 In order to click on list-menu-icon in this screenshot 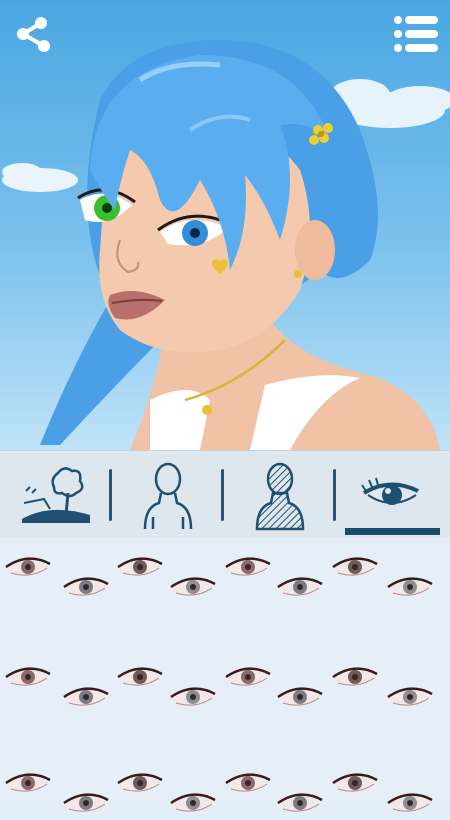, I will do `click(416, 34)`.